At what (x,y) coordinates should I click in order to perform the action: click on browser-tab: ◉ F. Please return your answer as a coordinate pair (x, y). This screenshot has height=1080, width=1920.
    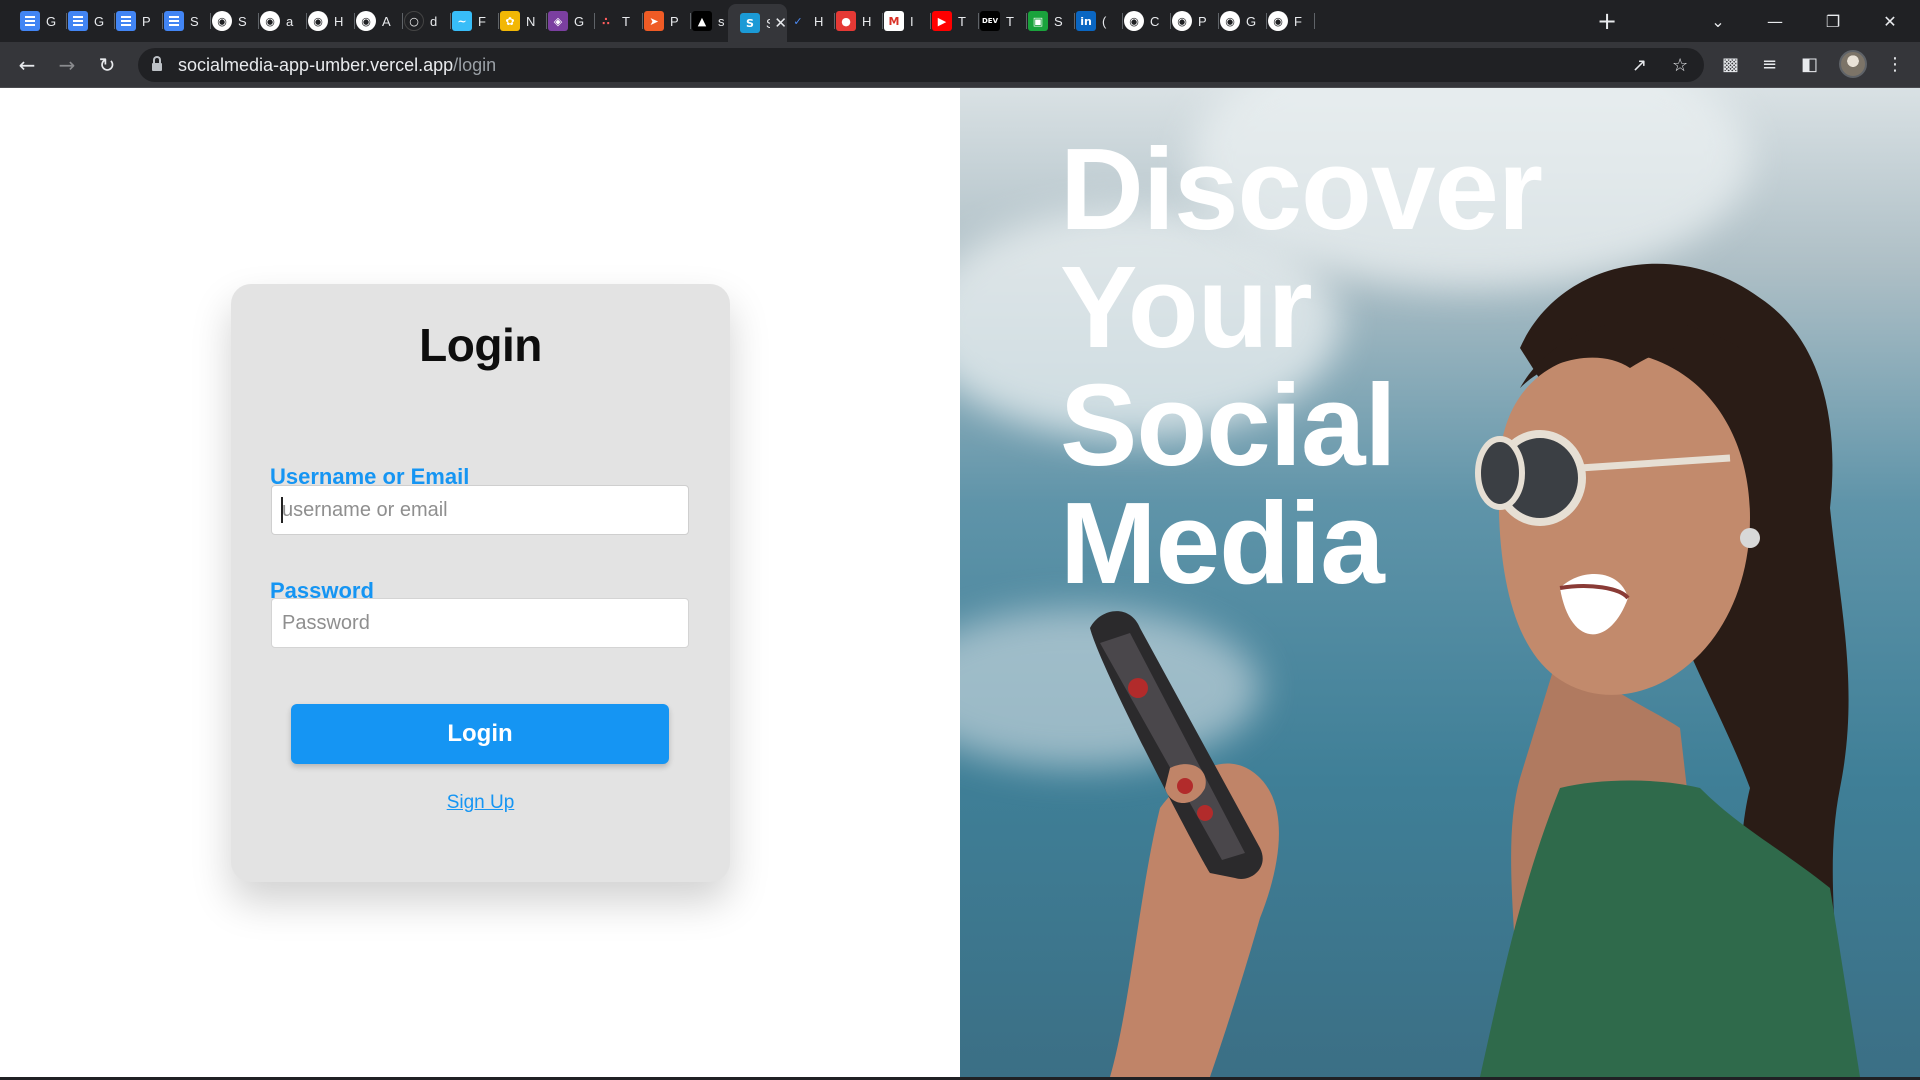
    Looking at the image, I should click on (1285, 21).